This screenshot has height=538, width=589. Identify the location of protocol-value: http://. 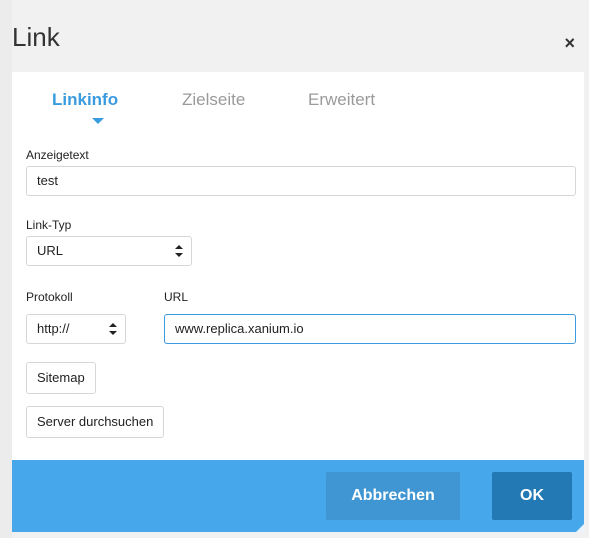
(53, 328).